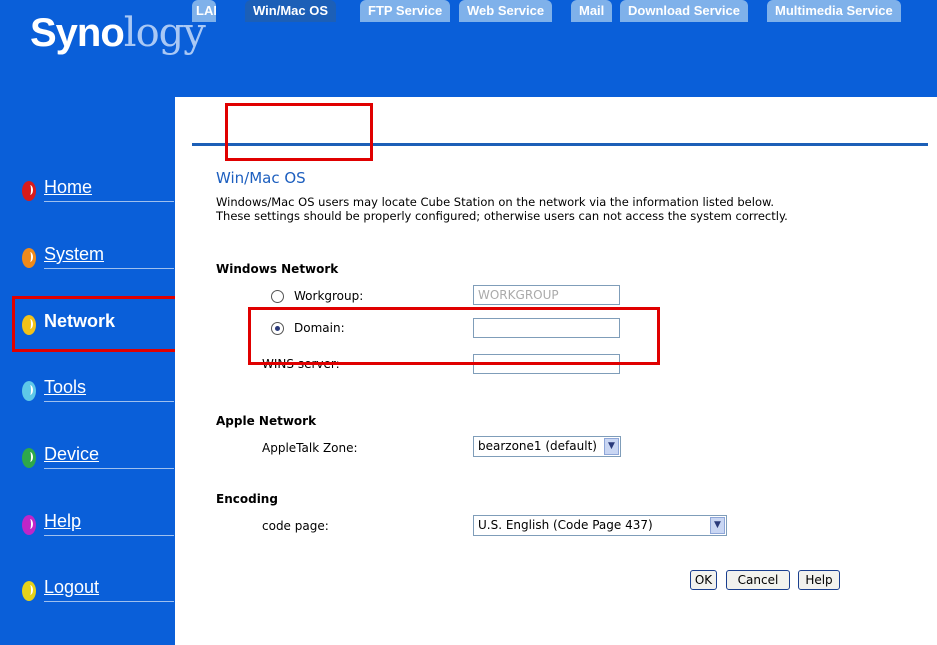  What do you see at coordinates (29, 258) in the screenshot?
I see `system-icon` at bounding box center [29, 258].